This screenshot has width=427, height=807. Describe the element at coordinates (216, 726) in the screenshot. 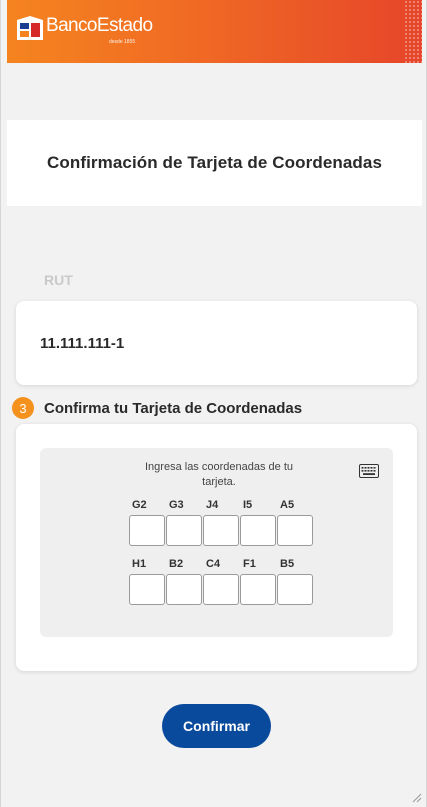

I see `confirm-button: Confirmar` at that location.